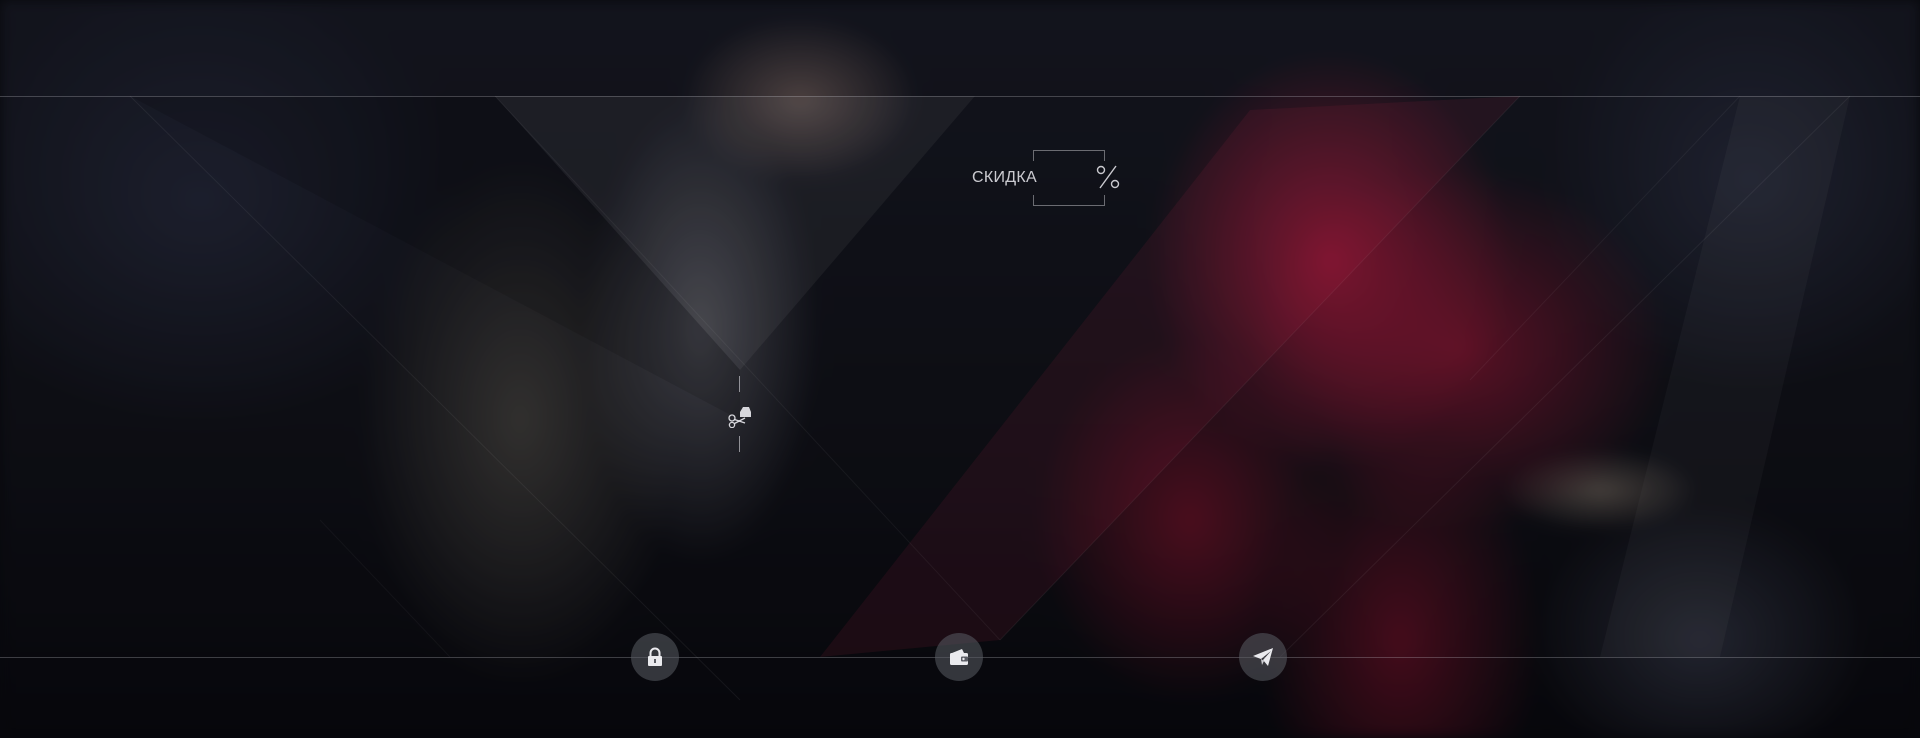 This screenshot has height=738, width=1920. I want to click on wallet-icon, so click(959, 657).